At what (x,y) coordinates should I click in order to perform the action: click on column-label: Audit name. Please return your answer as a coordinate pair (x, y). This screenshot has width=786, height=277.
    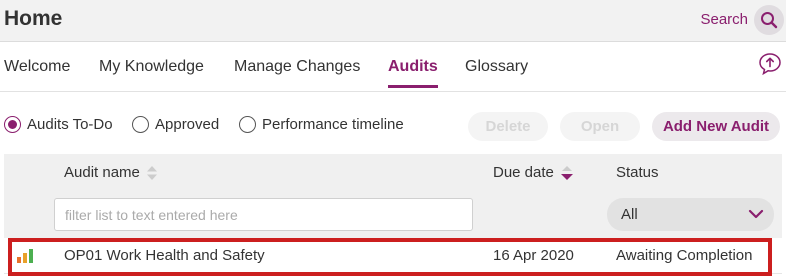
    Looking at the image, I should click on (102, 172).